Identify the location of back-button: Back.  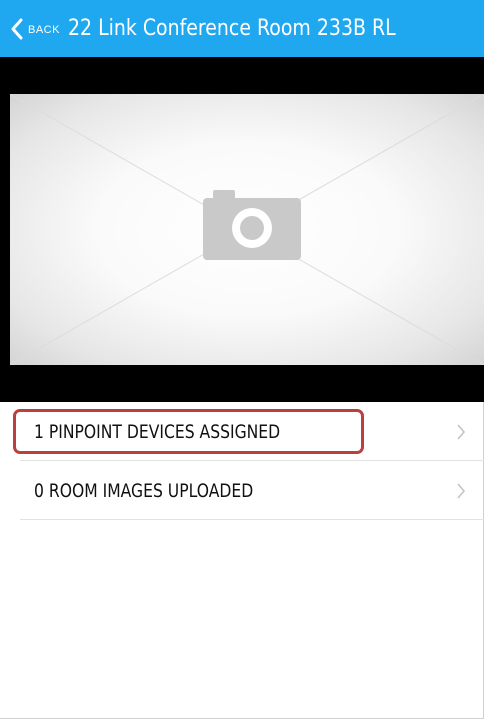
(34, 28).